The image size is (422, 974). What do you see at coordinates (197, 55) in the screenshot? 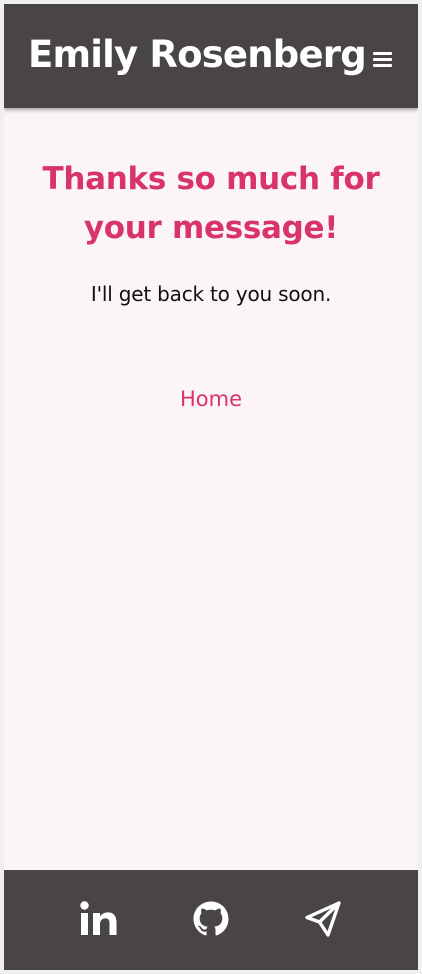
I see `site-title: Emily Rosenberg` at bounding box center [197, 55].